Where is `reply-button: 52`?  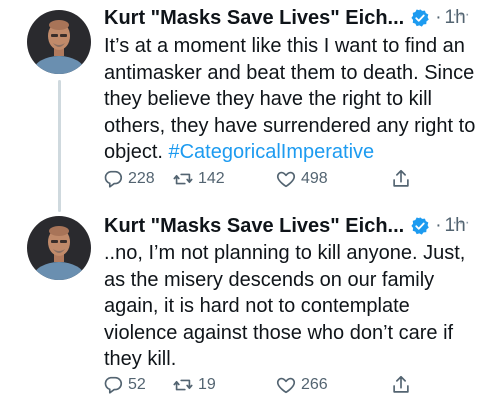
reply-button: 52 is located at coordinates (124, 385).